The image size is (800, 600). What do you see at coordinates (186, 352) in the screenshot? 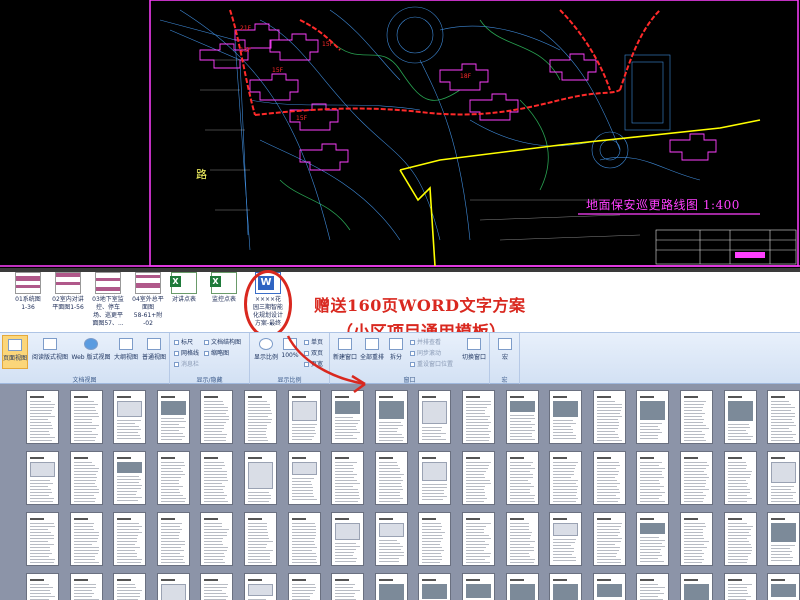
I see `gridlines-checkbox: 网格线` at bounding box center [186, 352].